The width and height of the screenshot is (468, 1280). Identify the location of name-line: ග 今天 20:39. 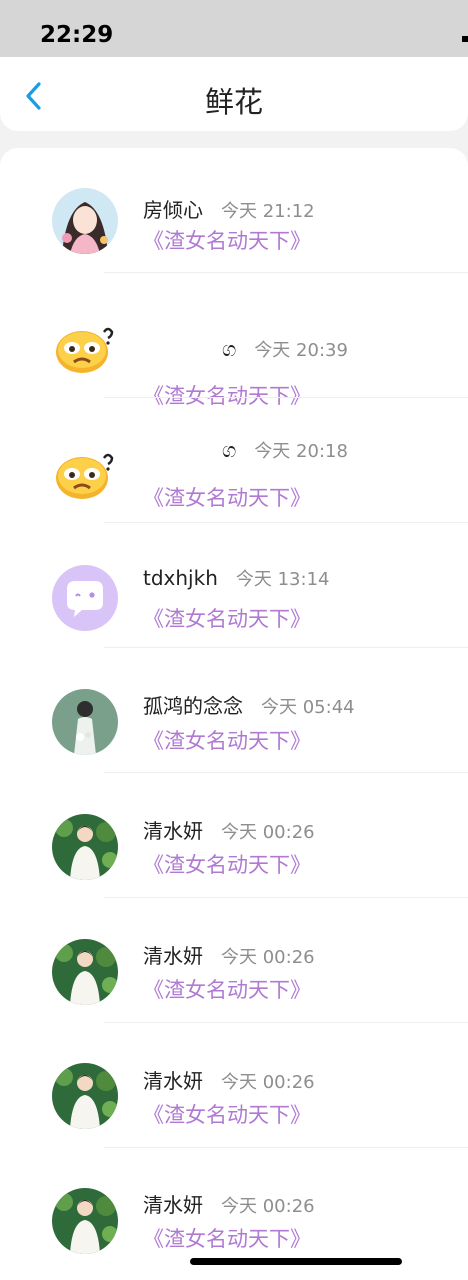
(285, 349).